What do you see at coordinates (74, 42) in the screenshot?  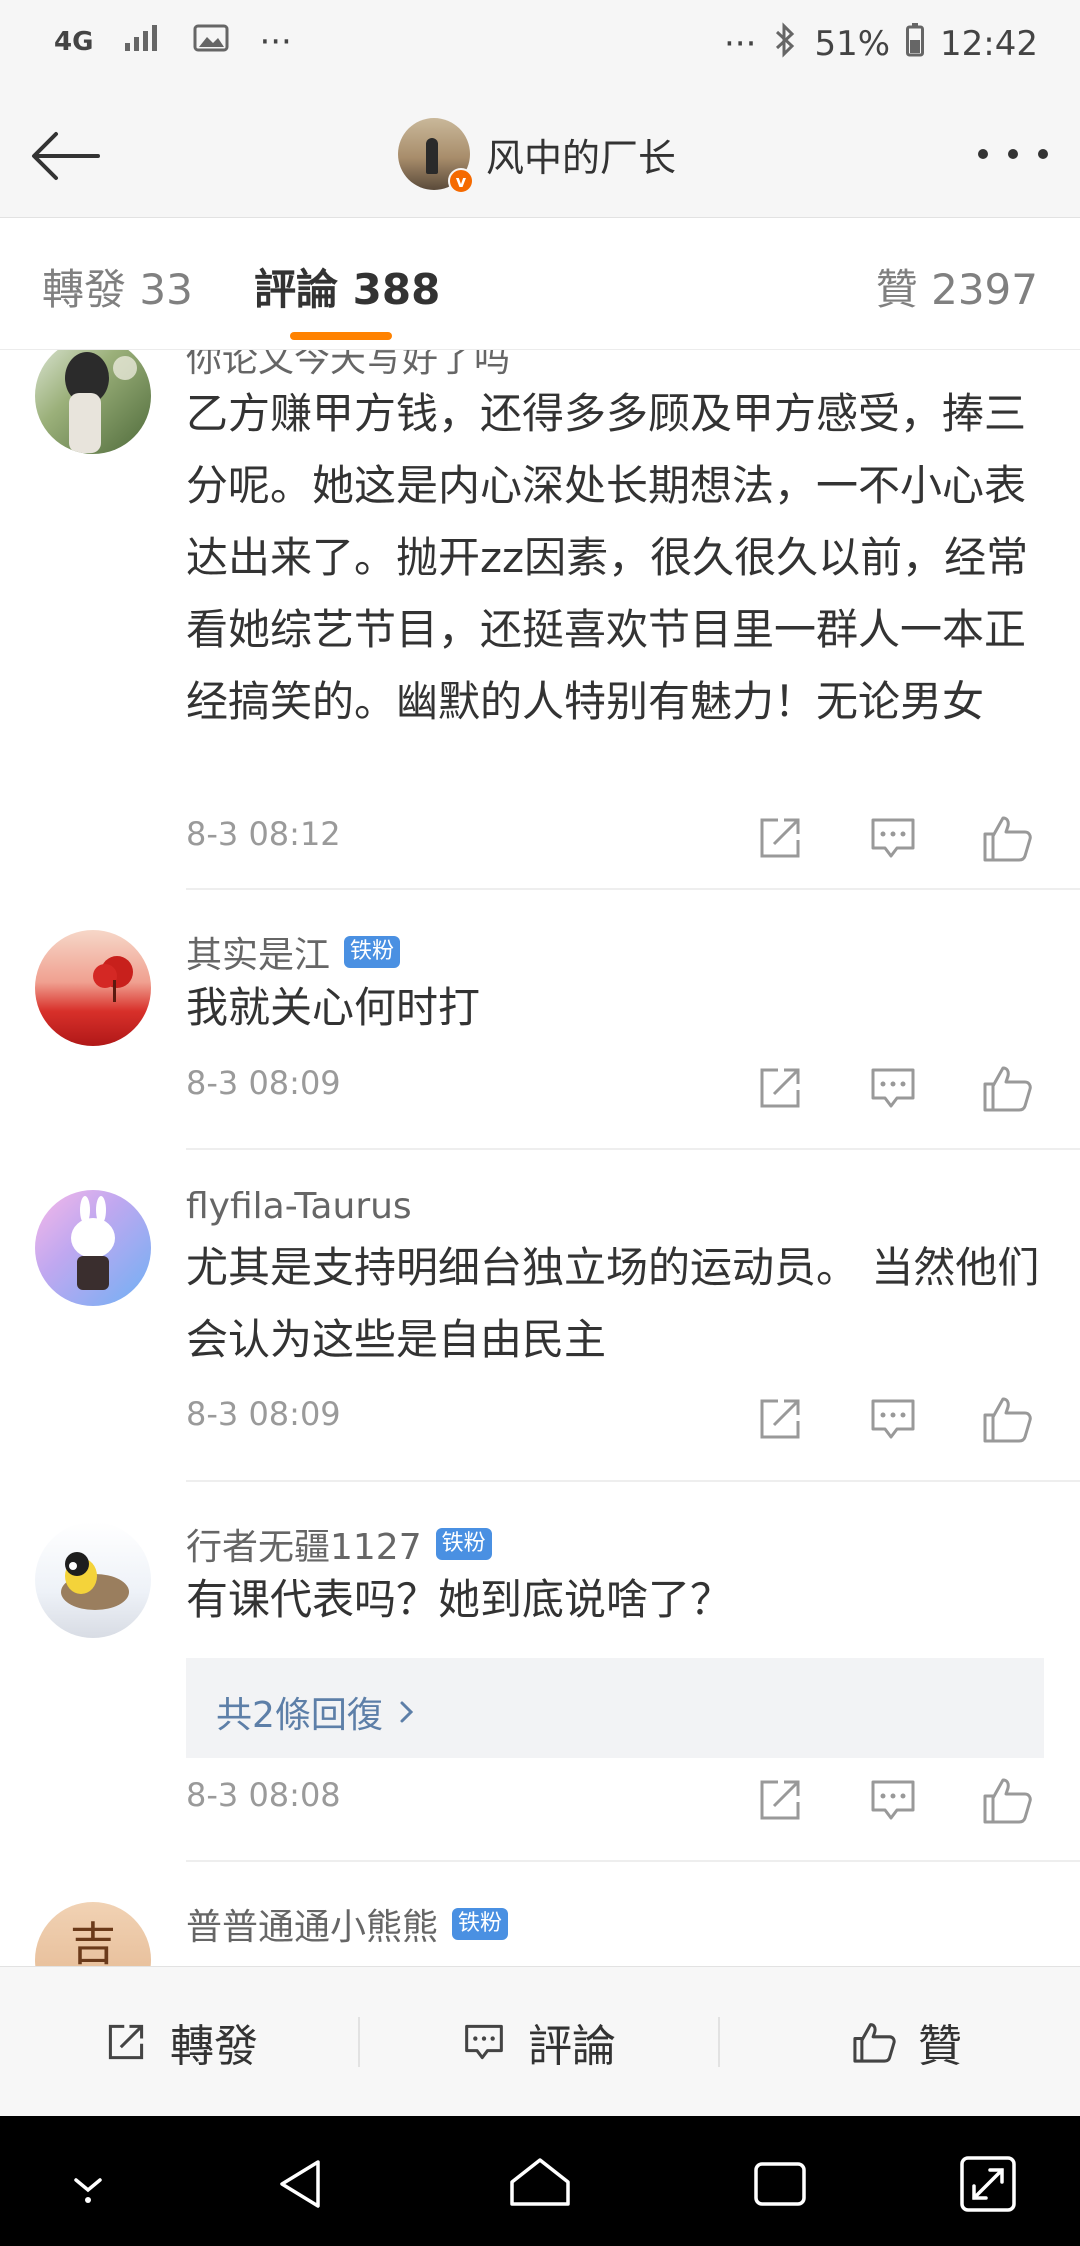 I see `network-type: 4G` at bounding box center [74, 42].